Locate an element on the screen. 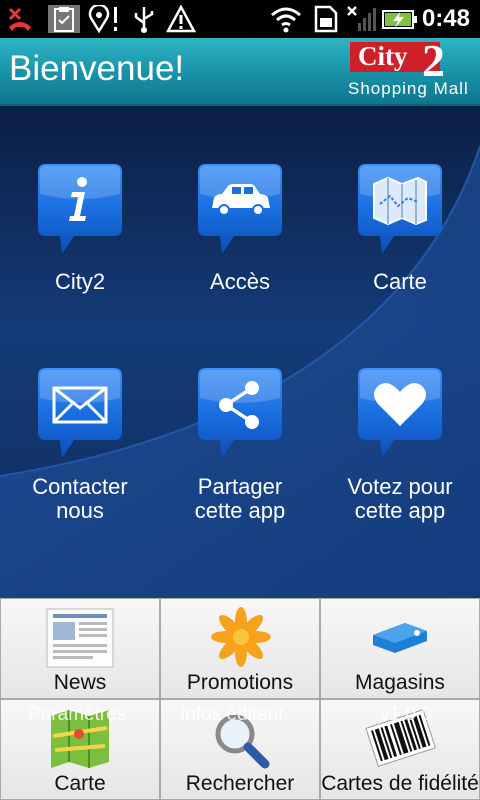  location-icon is located at coordinates (102, 19).